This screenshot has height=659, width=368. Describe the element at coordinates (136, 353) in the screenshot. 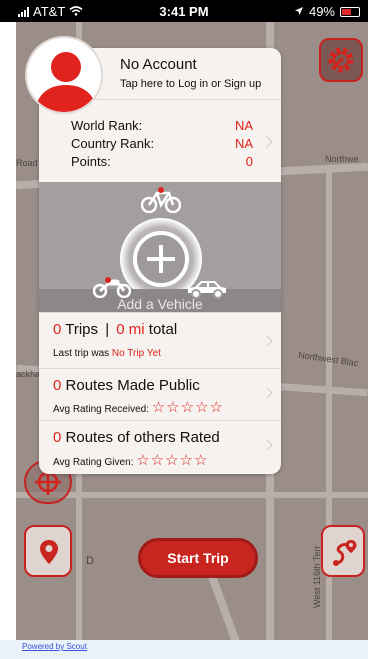

I see `last-trip-value: No Trip Yet` at that location.